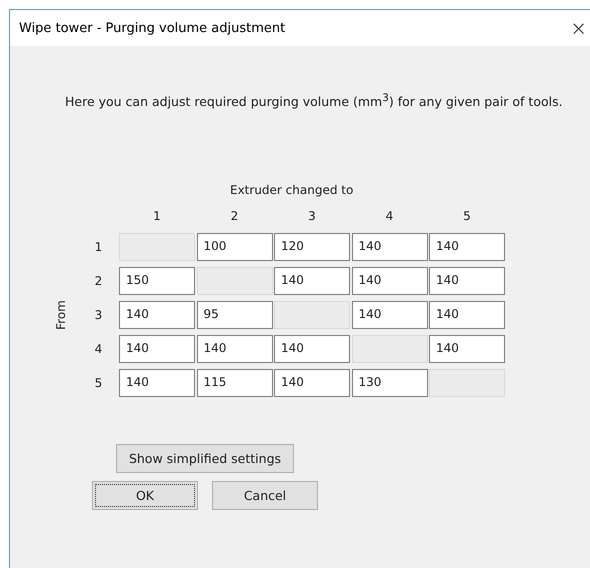 The width and height of the screenshot is (590, 568). I want to click on row-header: 4, so click(98, 349).